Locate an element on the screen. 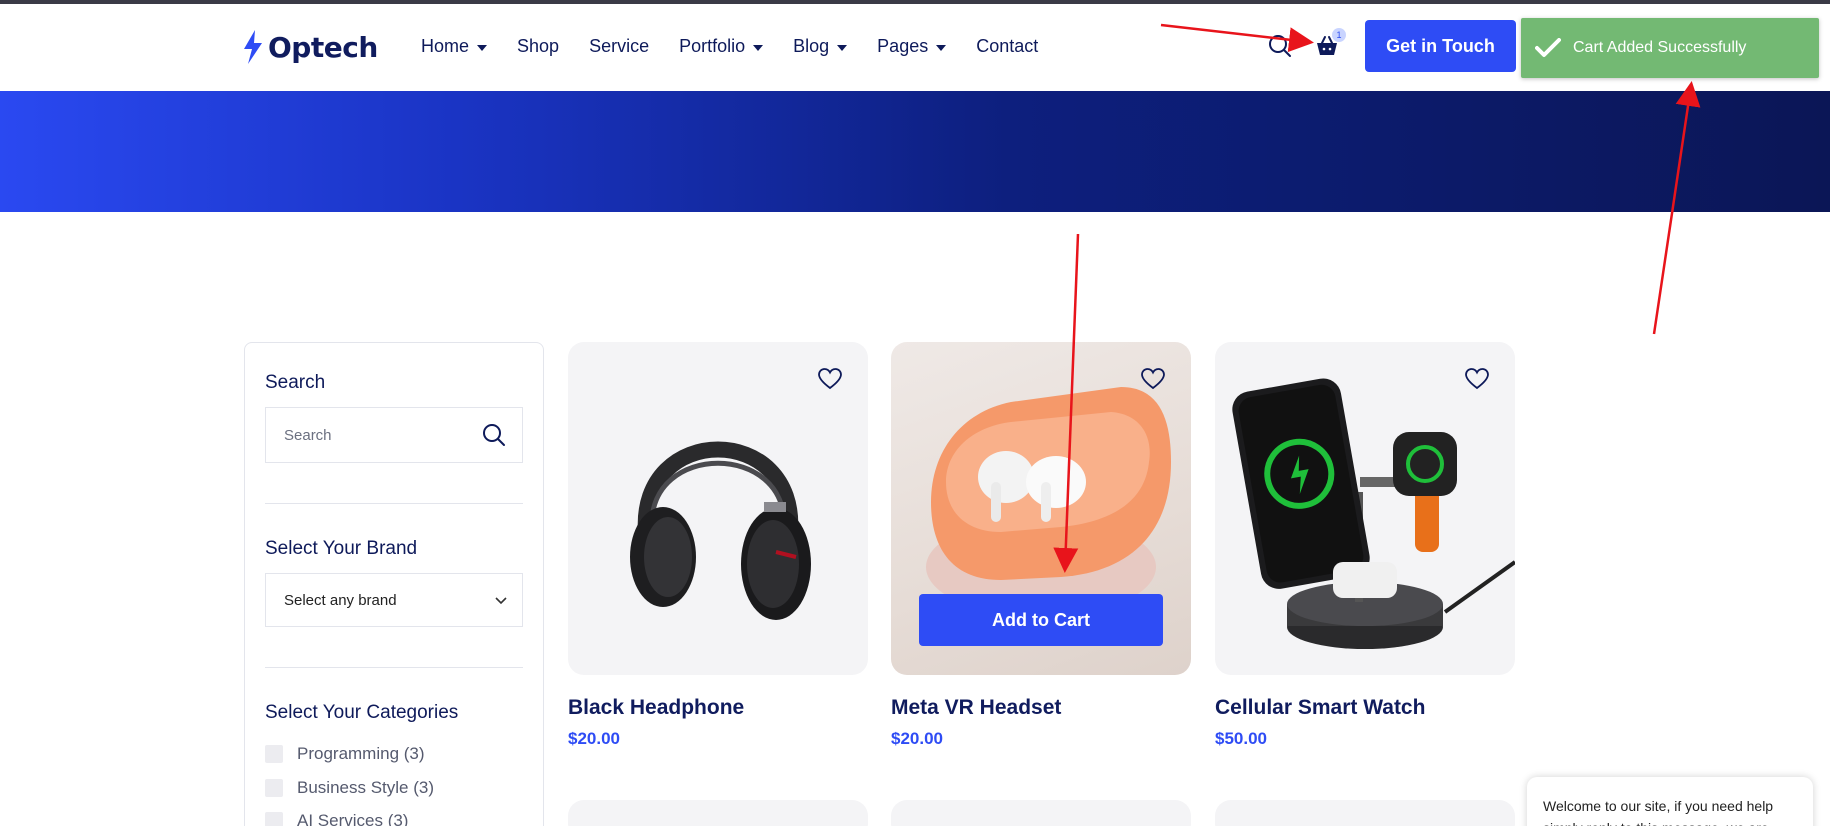 The width and height of the screenshot is (1830, 826). cart-added-toast: Cart Added Successfully is located at coordinates (1670, 48).